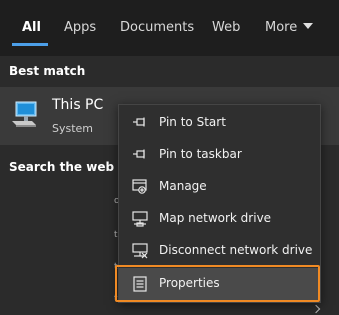  What do you see at coordinates (192, 122) in the screenshot?
I see `menu-item-label: Pin to Start` at bounding box center [192, 122].